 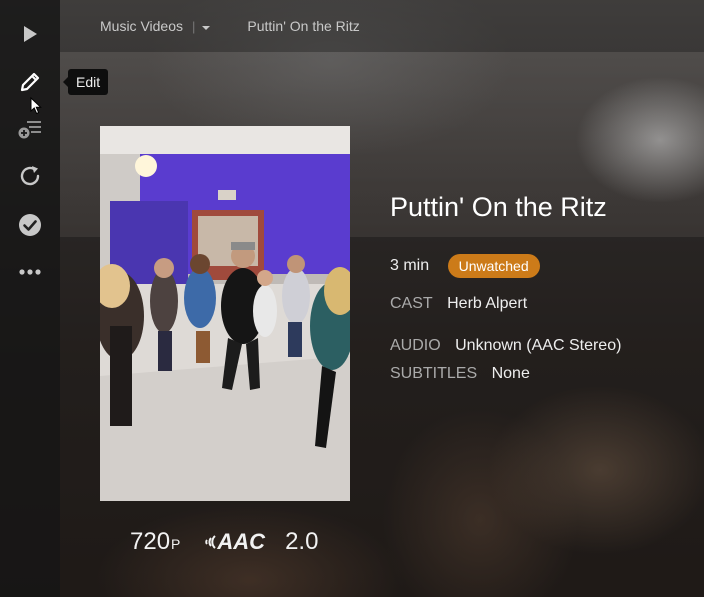 What do you see at coordinates (410, 266) in the screenshot?
I see `duration: 3 min` at bounding box center [410, 266].